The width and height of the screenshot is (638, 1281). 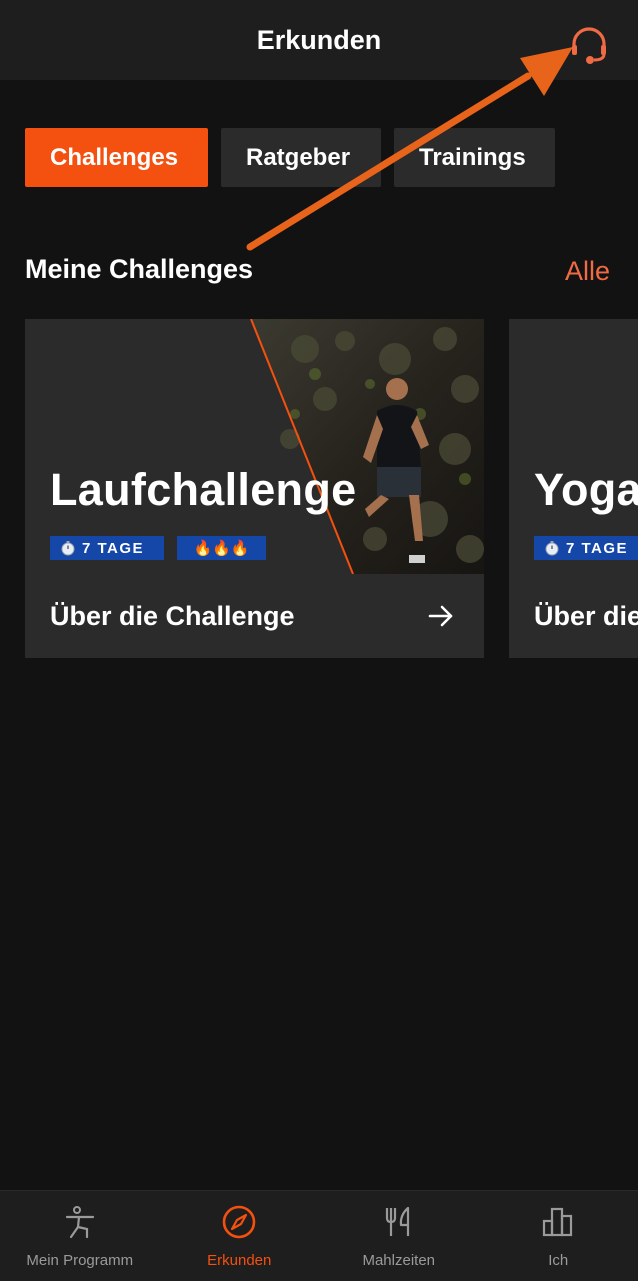 What do you see at coordinates (558, 1222) in the screenshot?
I see `bar-chart-icon` at bounding box center [558, 1222].